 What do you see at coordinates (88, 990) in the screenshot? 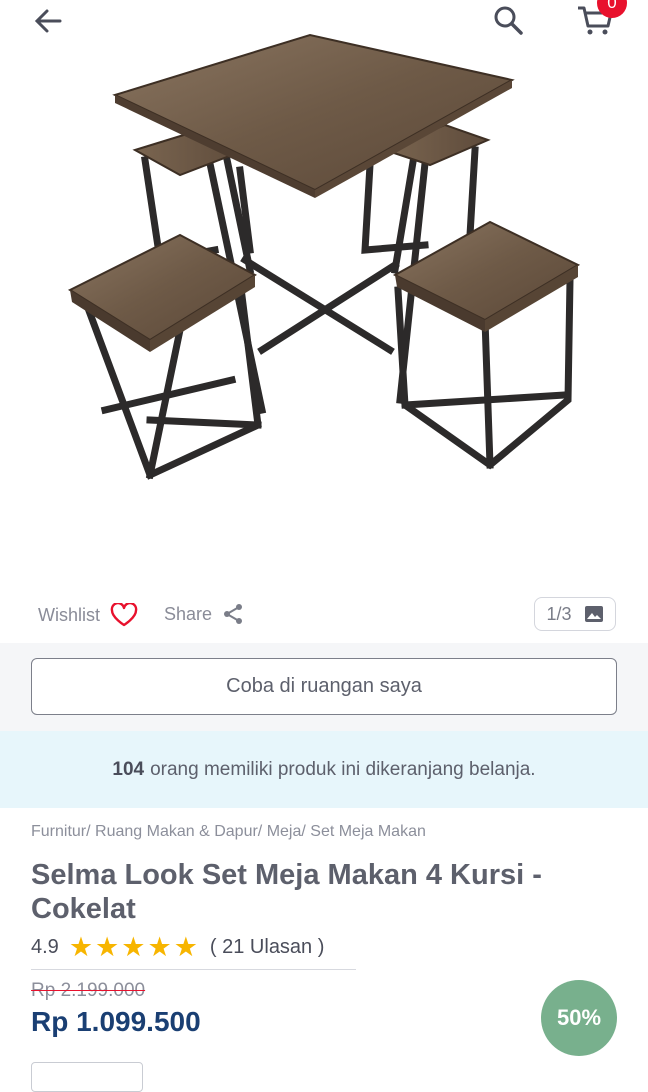
I see `old-price: Rp 2.199.000` at bounding box center [88, 990].